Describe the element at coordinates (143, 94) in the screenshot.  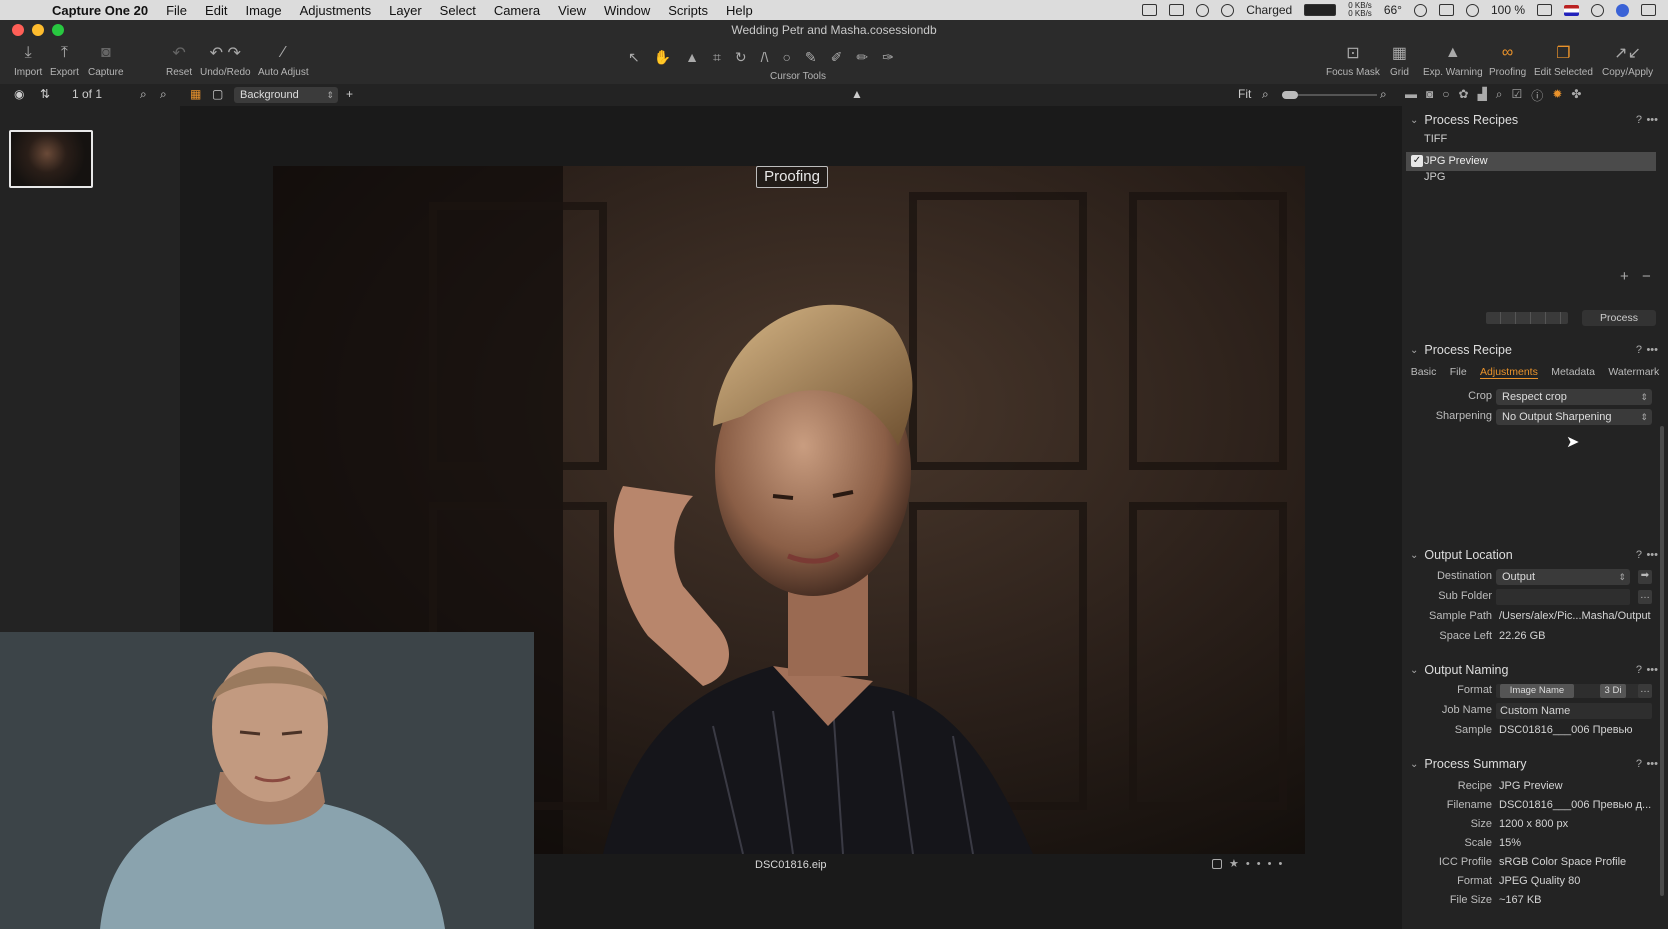
I see `search-icon: ⌕` at that location.